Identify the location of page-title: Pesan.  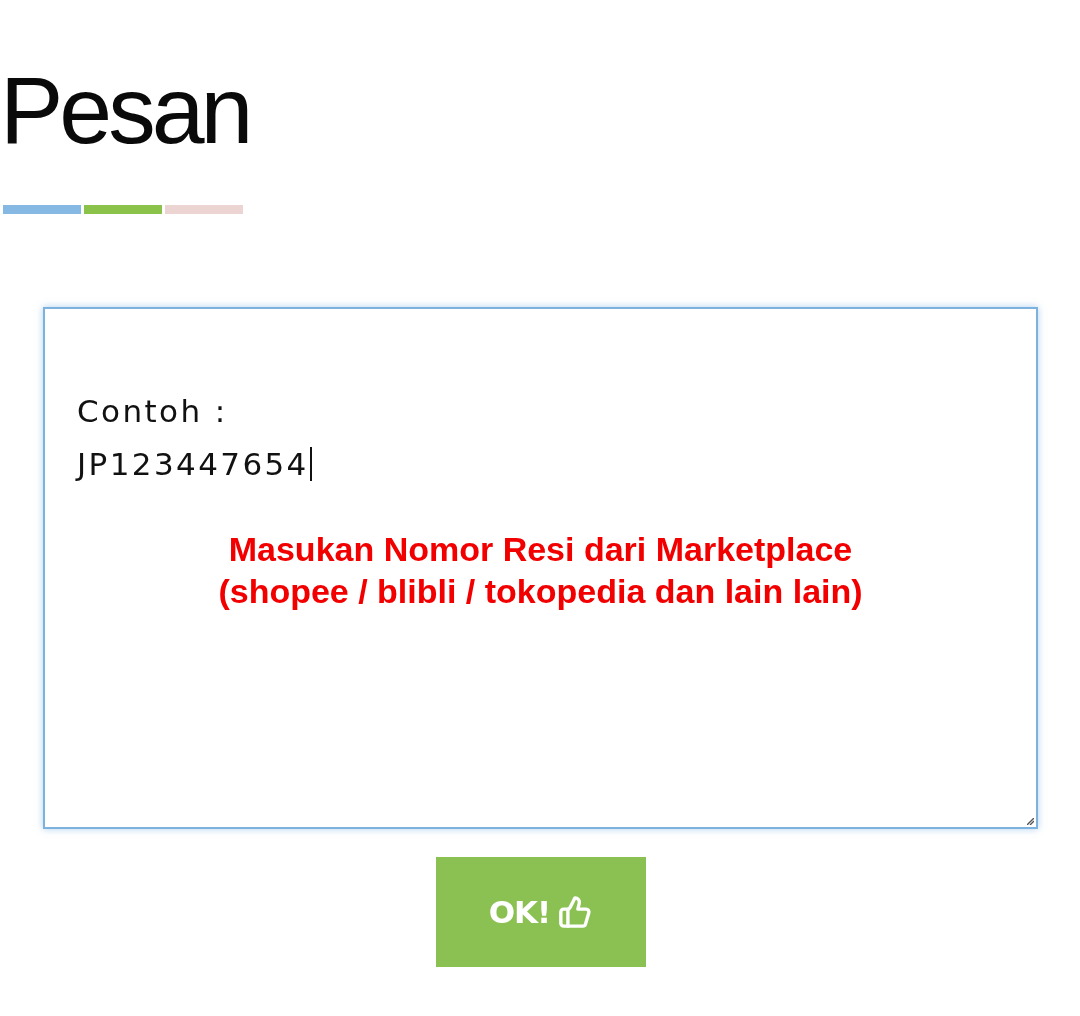
(125, 110).